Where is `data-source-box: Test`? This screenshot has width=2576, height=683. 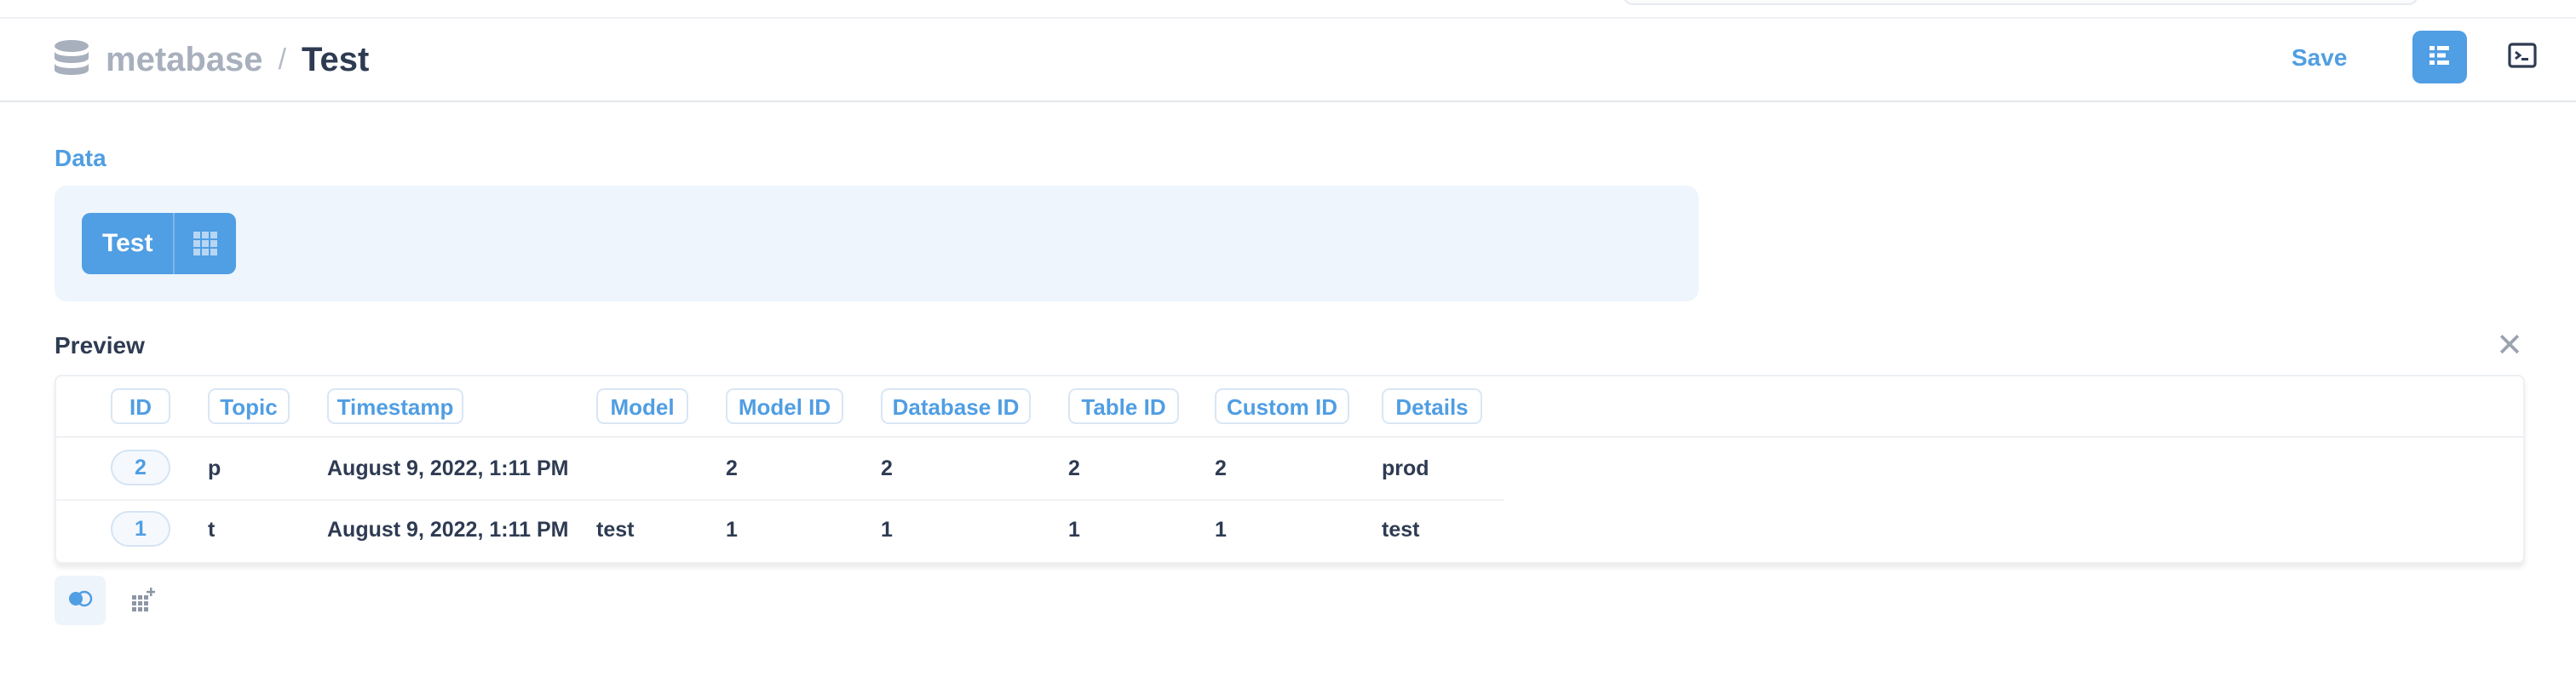 data-source-box: Test is located at coordinates (877, 243).